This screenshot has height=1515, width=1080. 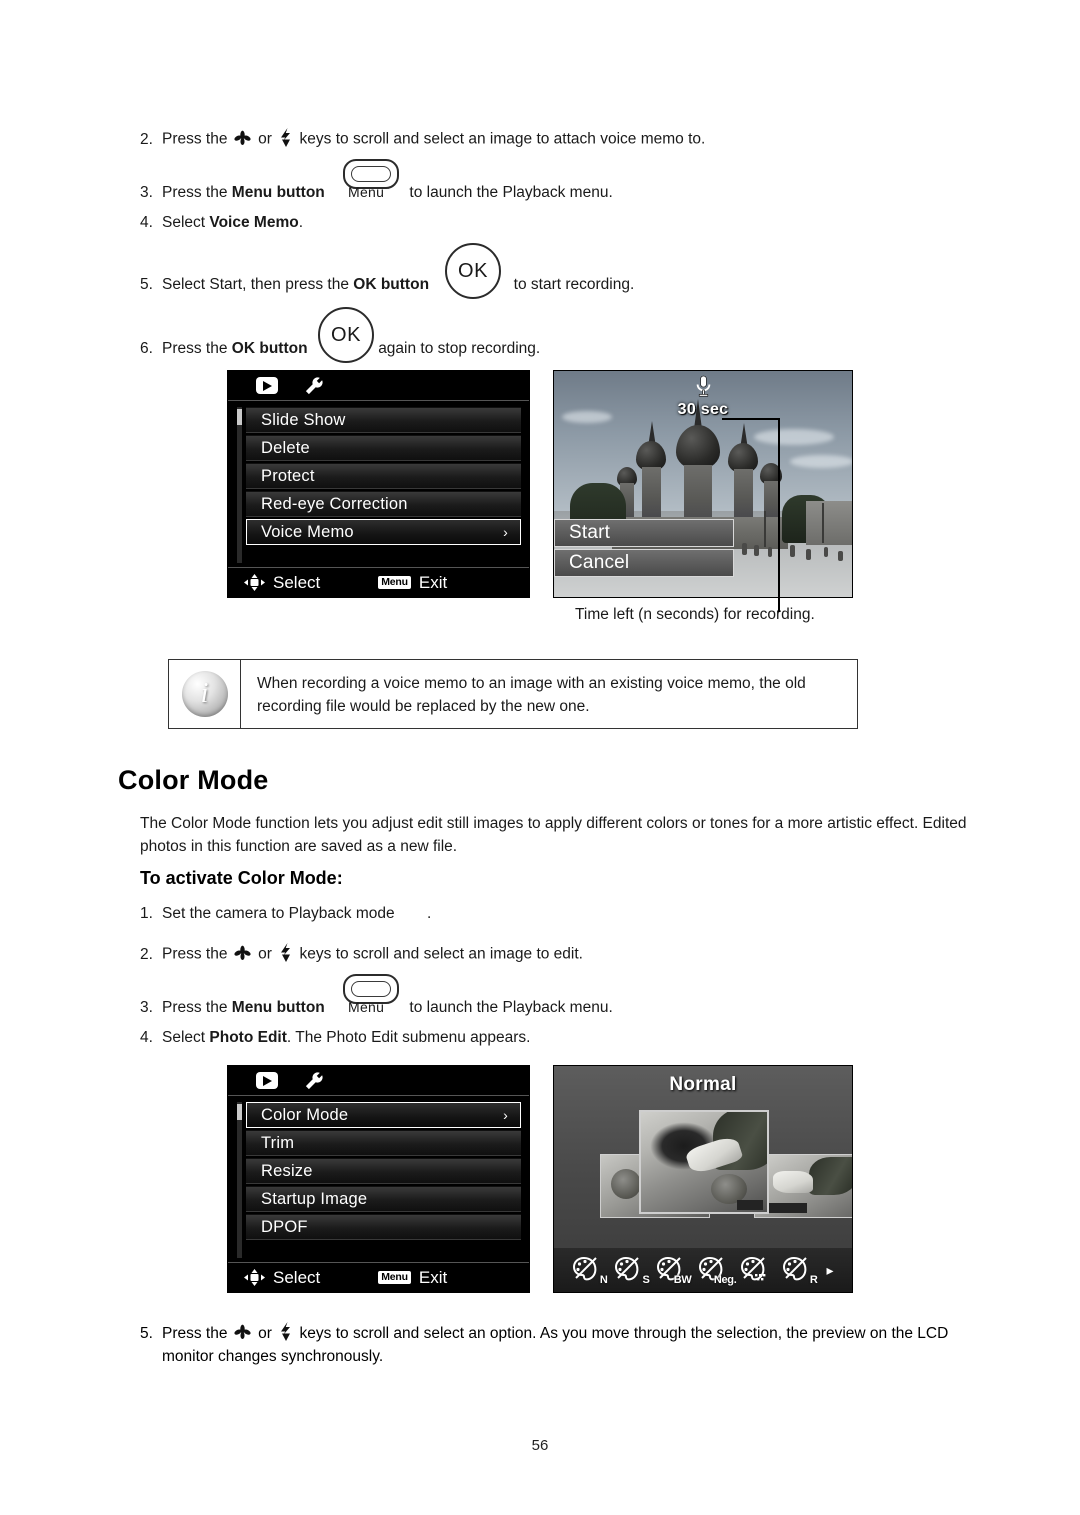 What do you see at coordinates (303, 419) in the screenshot?
I see `menu-item-label: Slide Show` at bounding box center [303, 419].